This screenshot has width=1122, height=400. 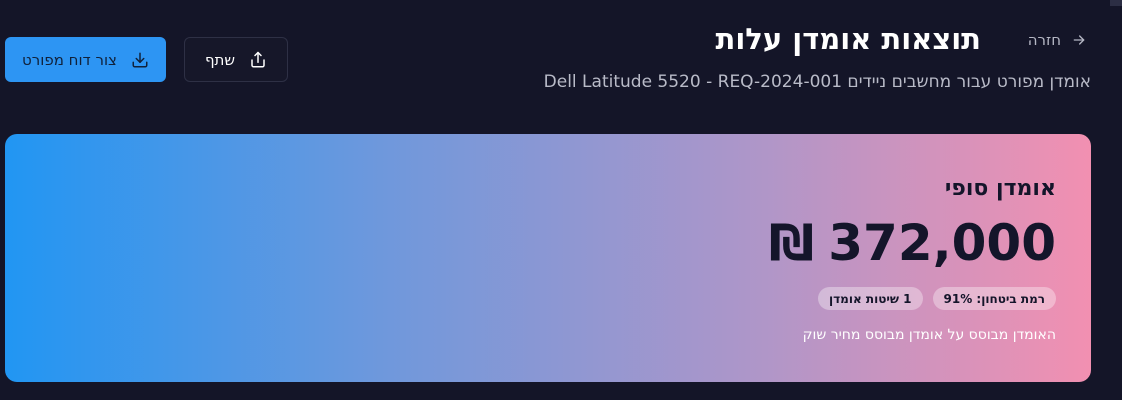 I want to click on download-icon, so click(x=140, y=59).